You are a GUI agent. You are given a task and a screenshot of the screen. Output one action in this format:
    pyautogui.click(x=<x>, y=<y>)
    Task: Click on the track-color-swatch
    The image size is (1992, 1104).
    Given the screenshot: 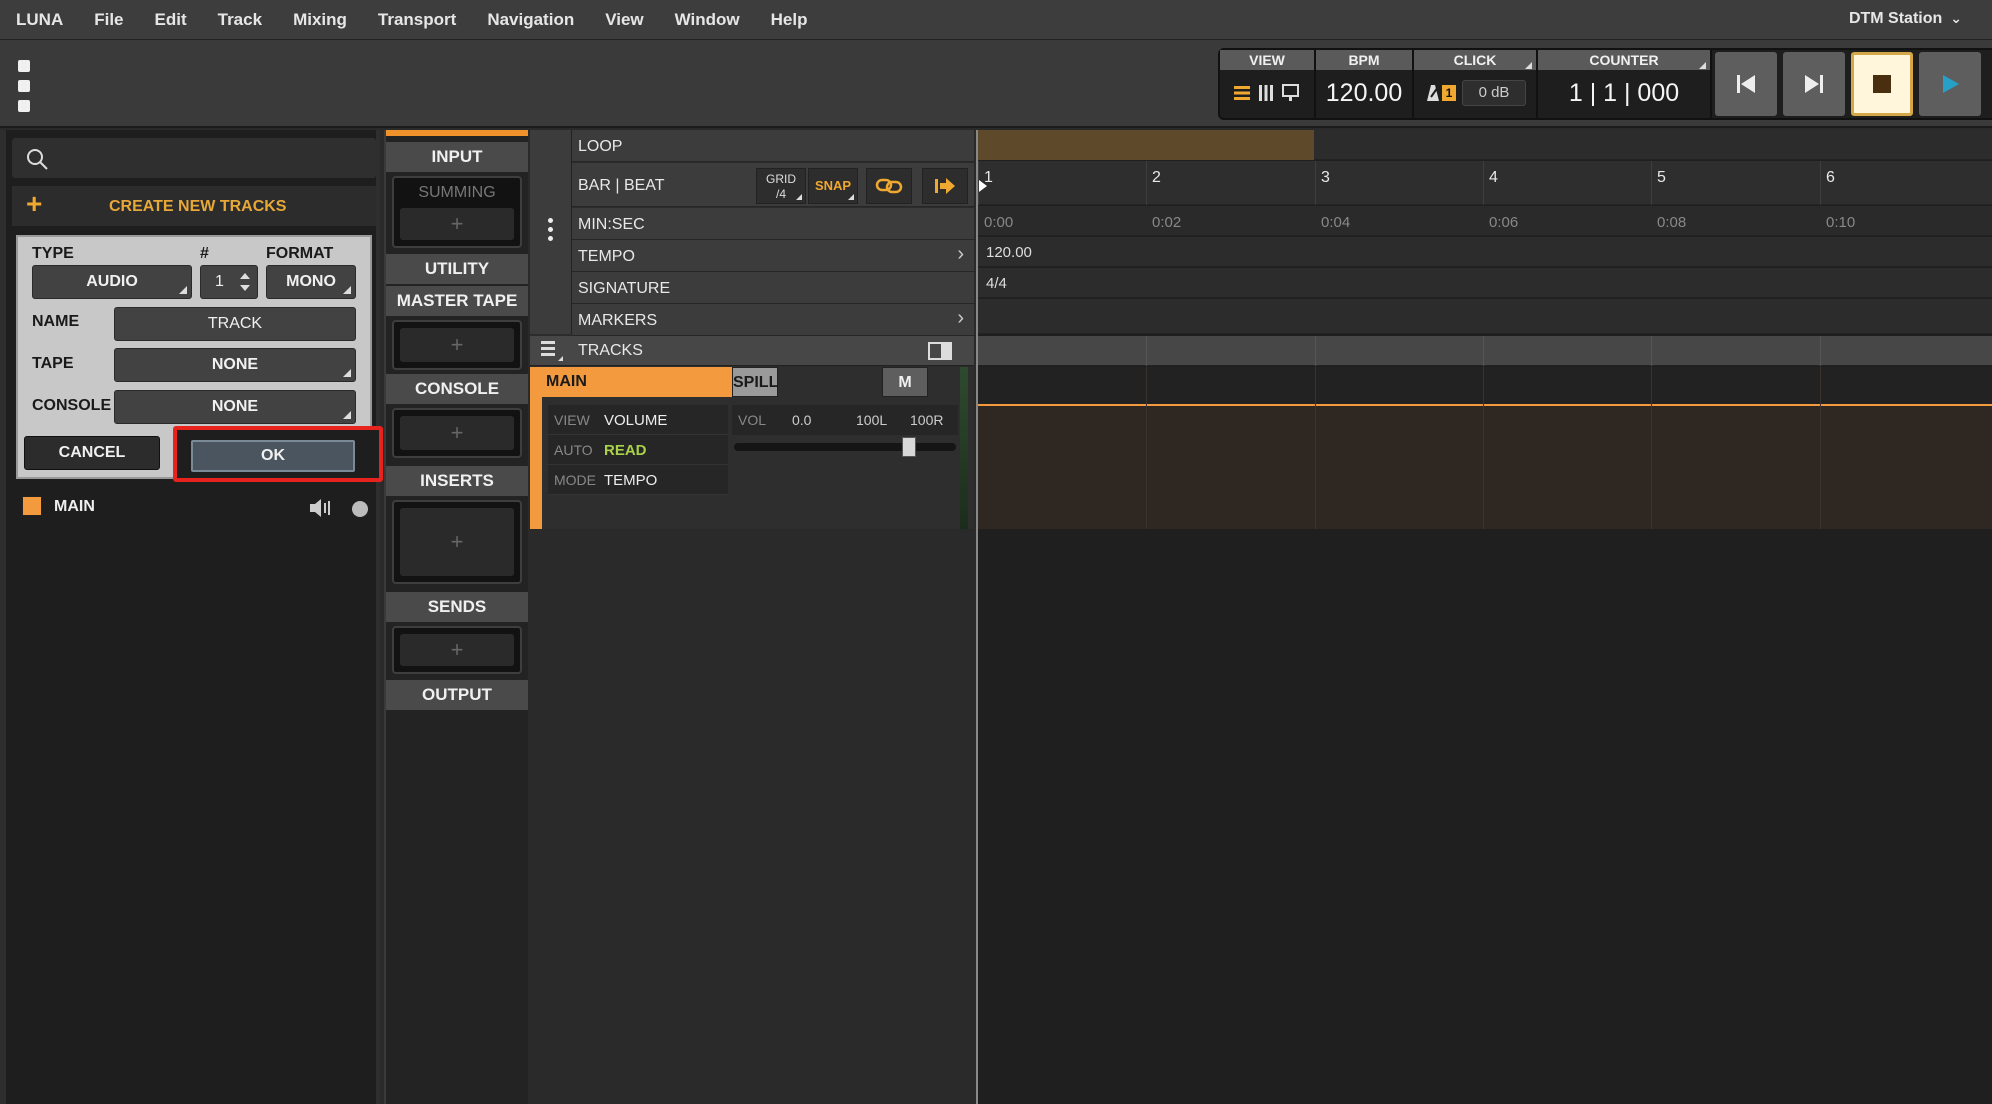 What is the action you would take?
    pyautogui.click(x=32, y=506)
    